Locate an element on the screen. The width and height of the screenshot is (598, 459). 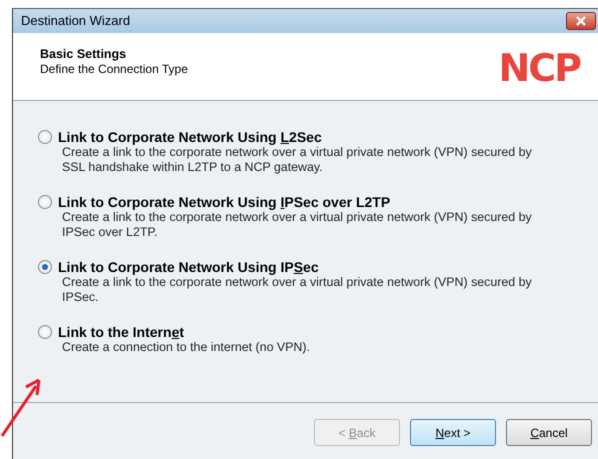
logo: NCP is located at coordinates (539, 68).